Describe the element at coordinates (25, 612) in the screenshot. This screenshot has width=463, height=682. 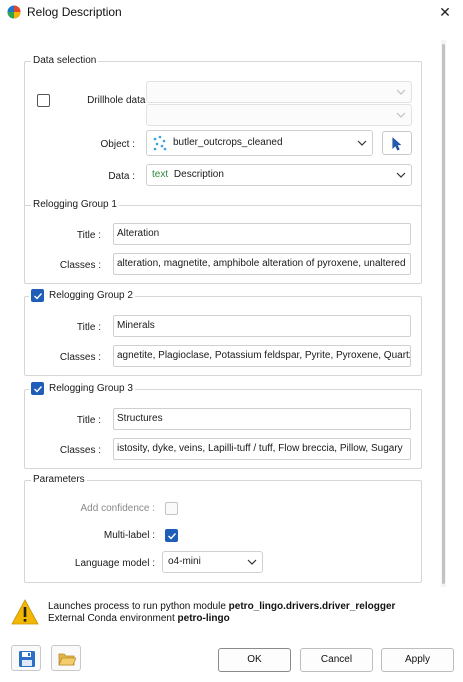
I see `warning-icon` at that location.